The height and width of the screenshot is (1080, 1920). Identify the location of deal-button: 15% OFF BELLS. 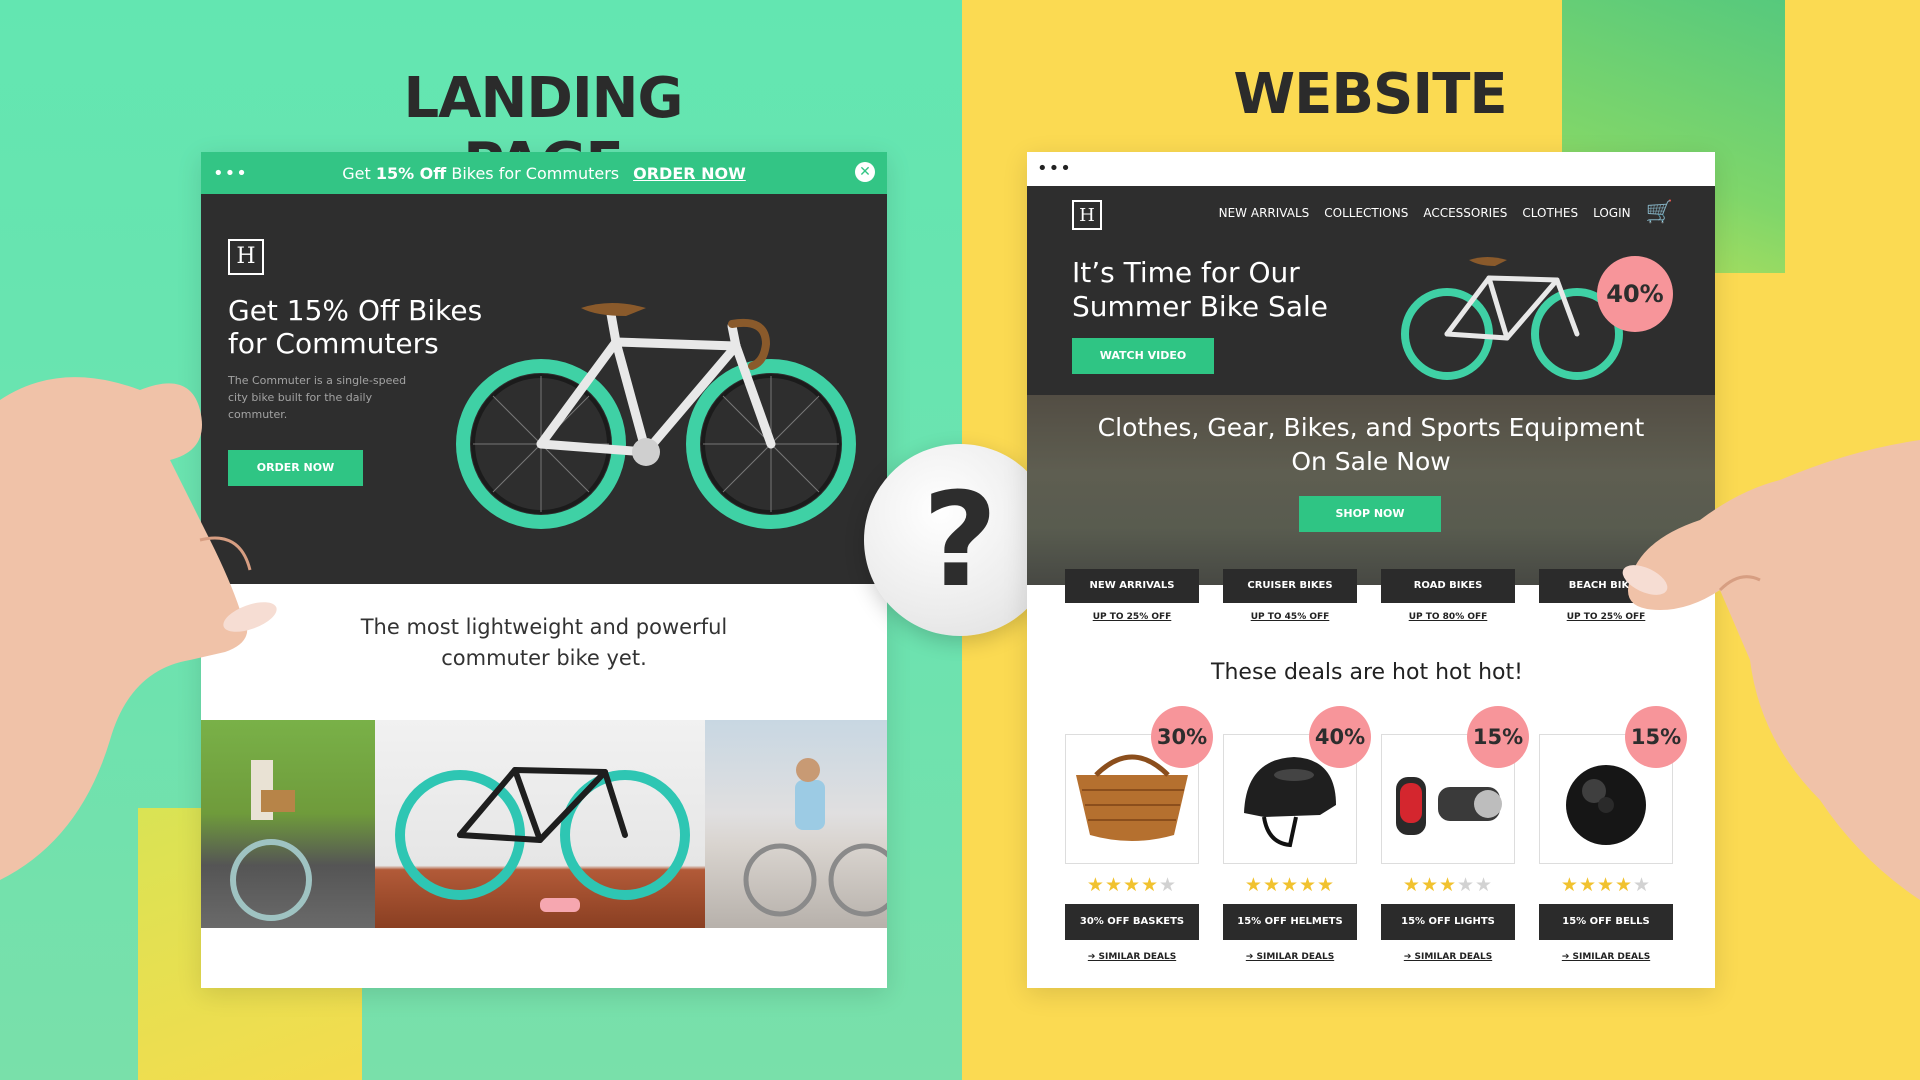
(1606, 922).